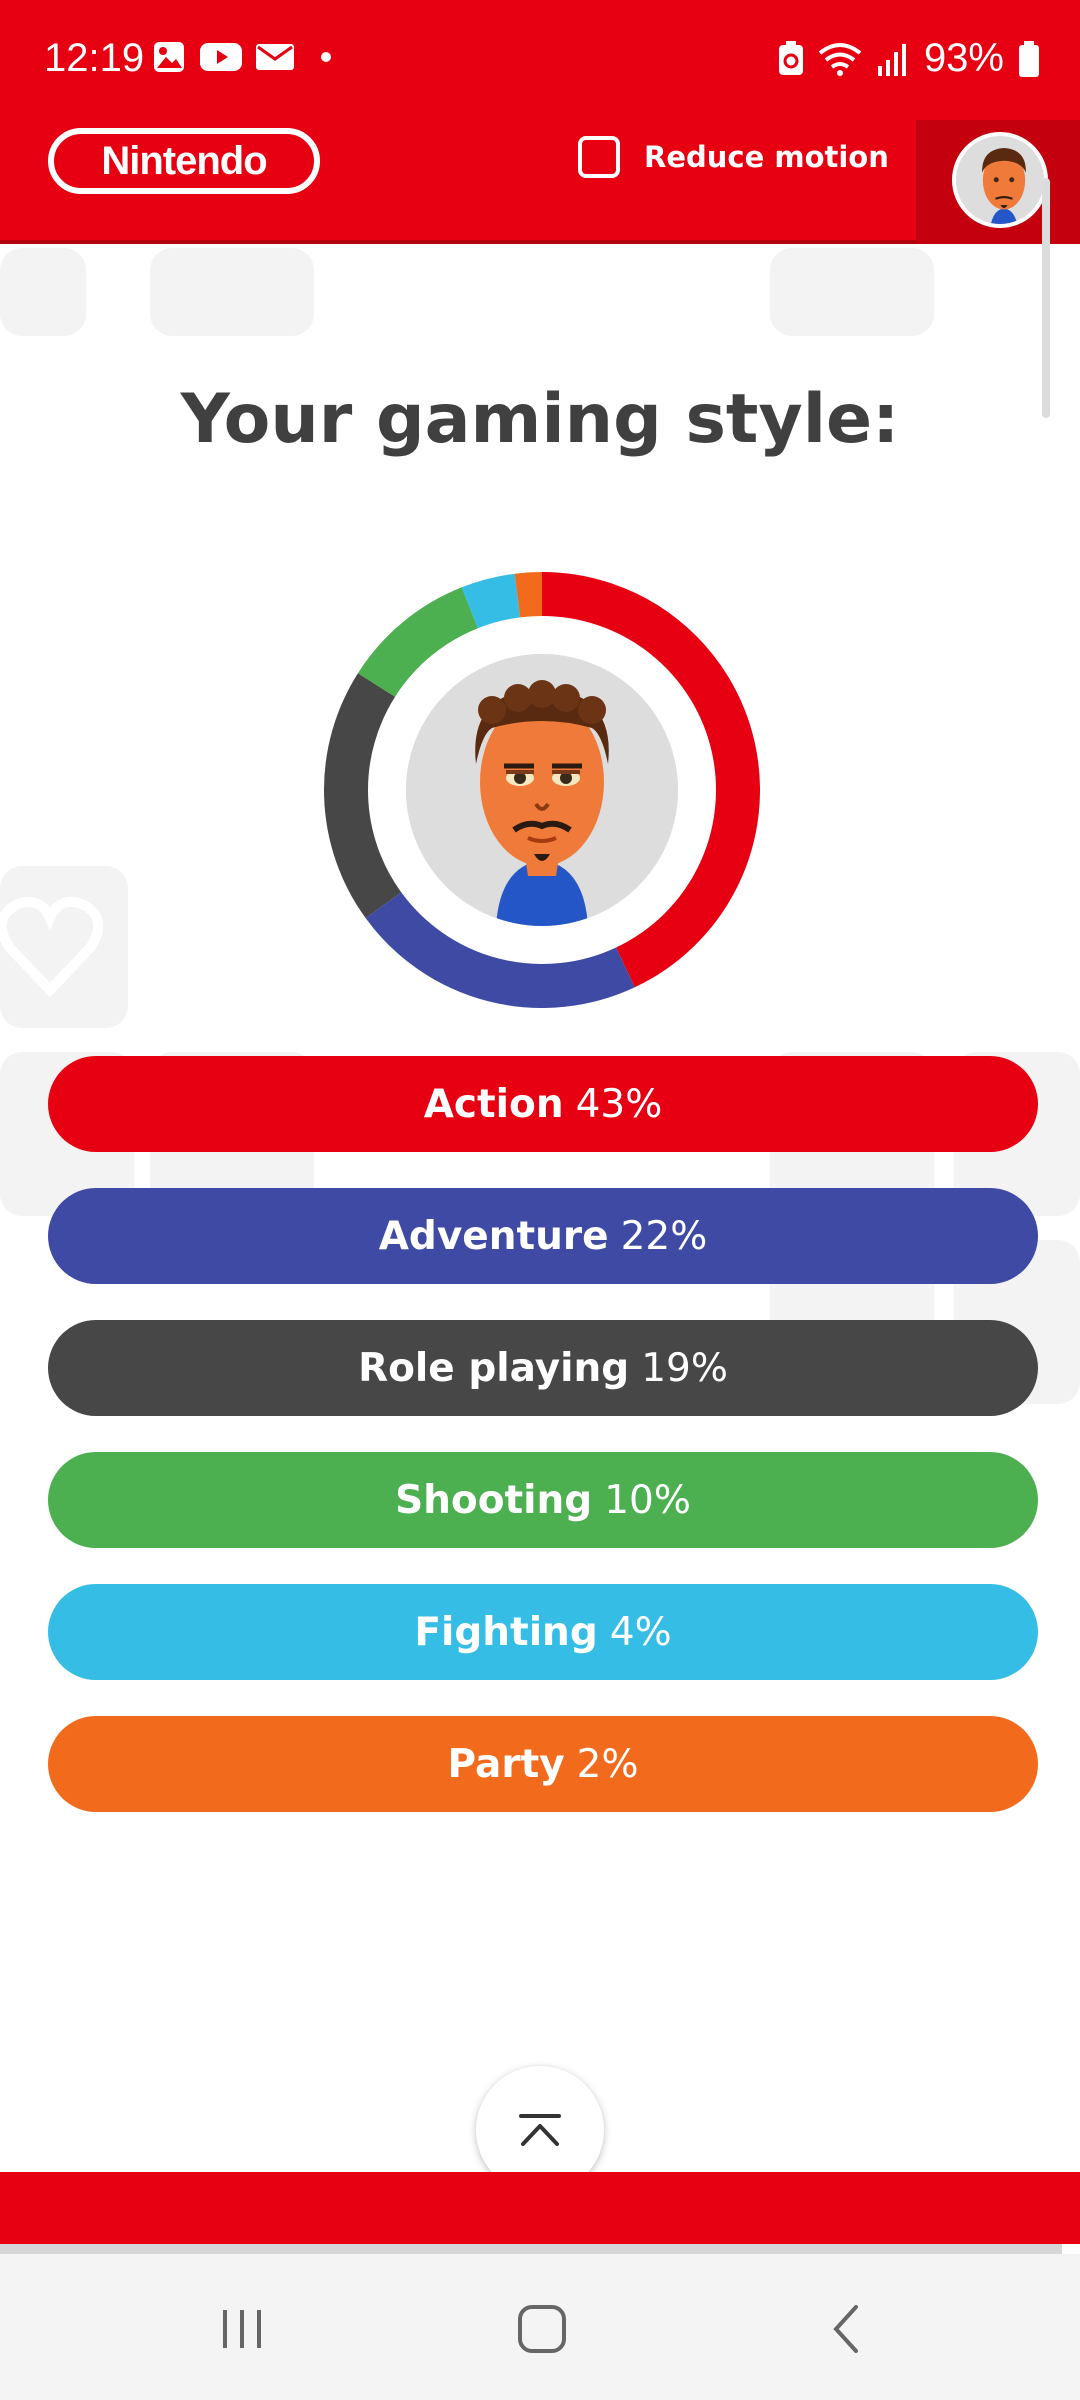 The width and height of the screenshot is (1080, 2400). I want to click on recents-icon, so click(242, 2329).